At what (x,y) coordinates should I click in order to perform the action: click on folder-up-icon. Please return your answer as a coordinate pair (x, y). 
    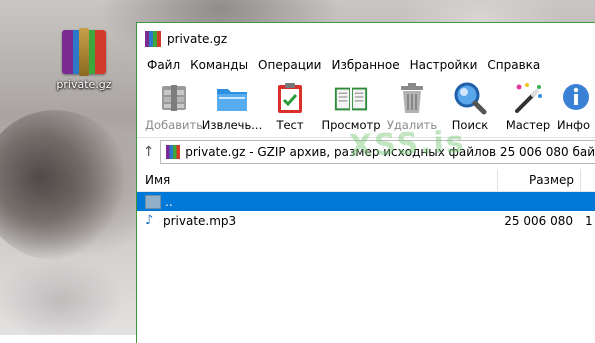
    Looking at the image, I should click on (153, 201).